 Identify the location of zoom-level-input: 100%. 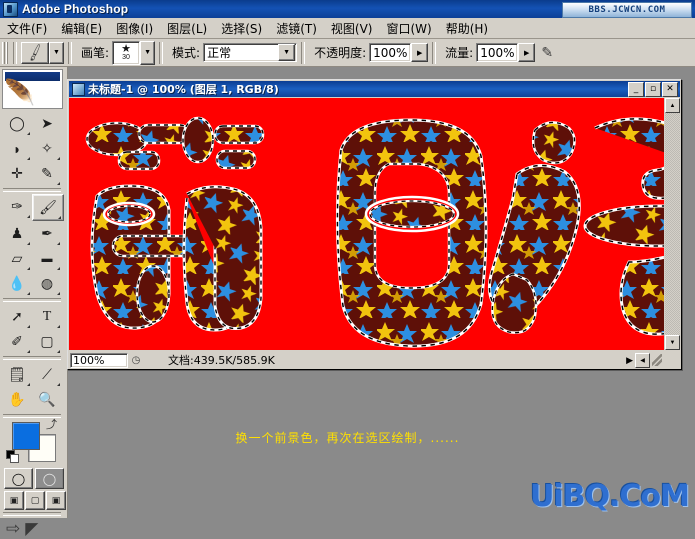
(99, 360).